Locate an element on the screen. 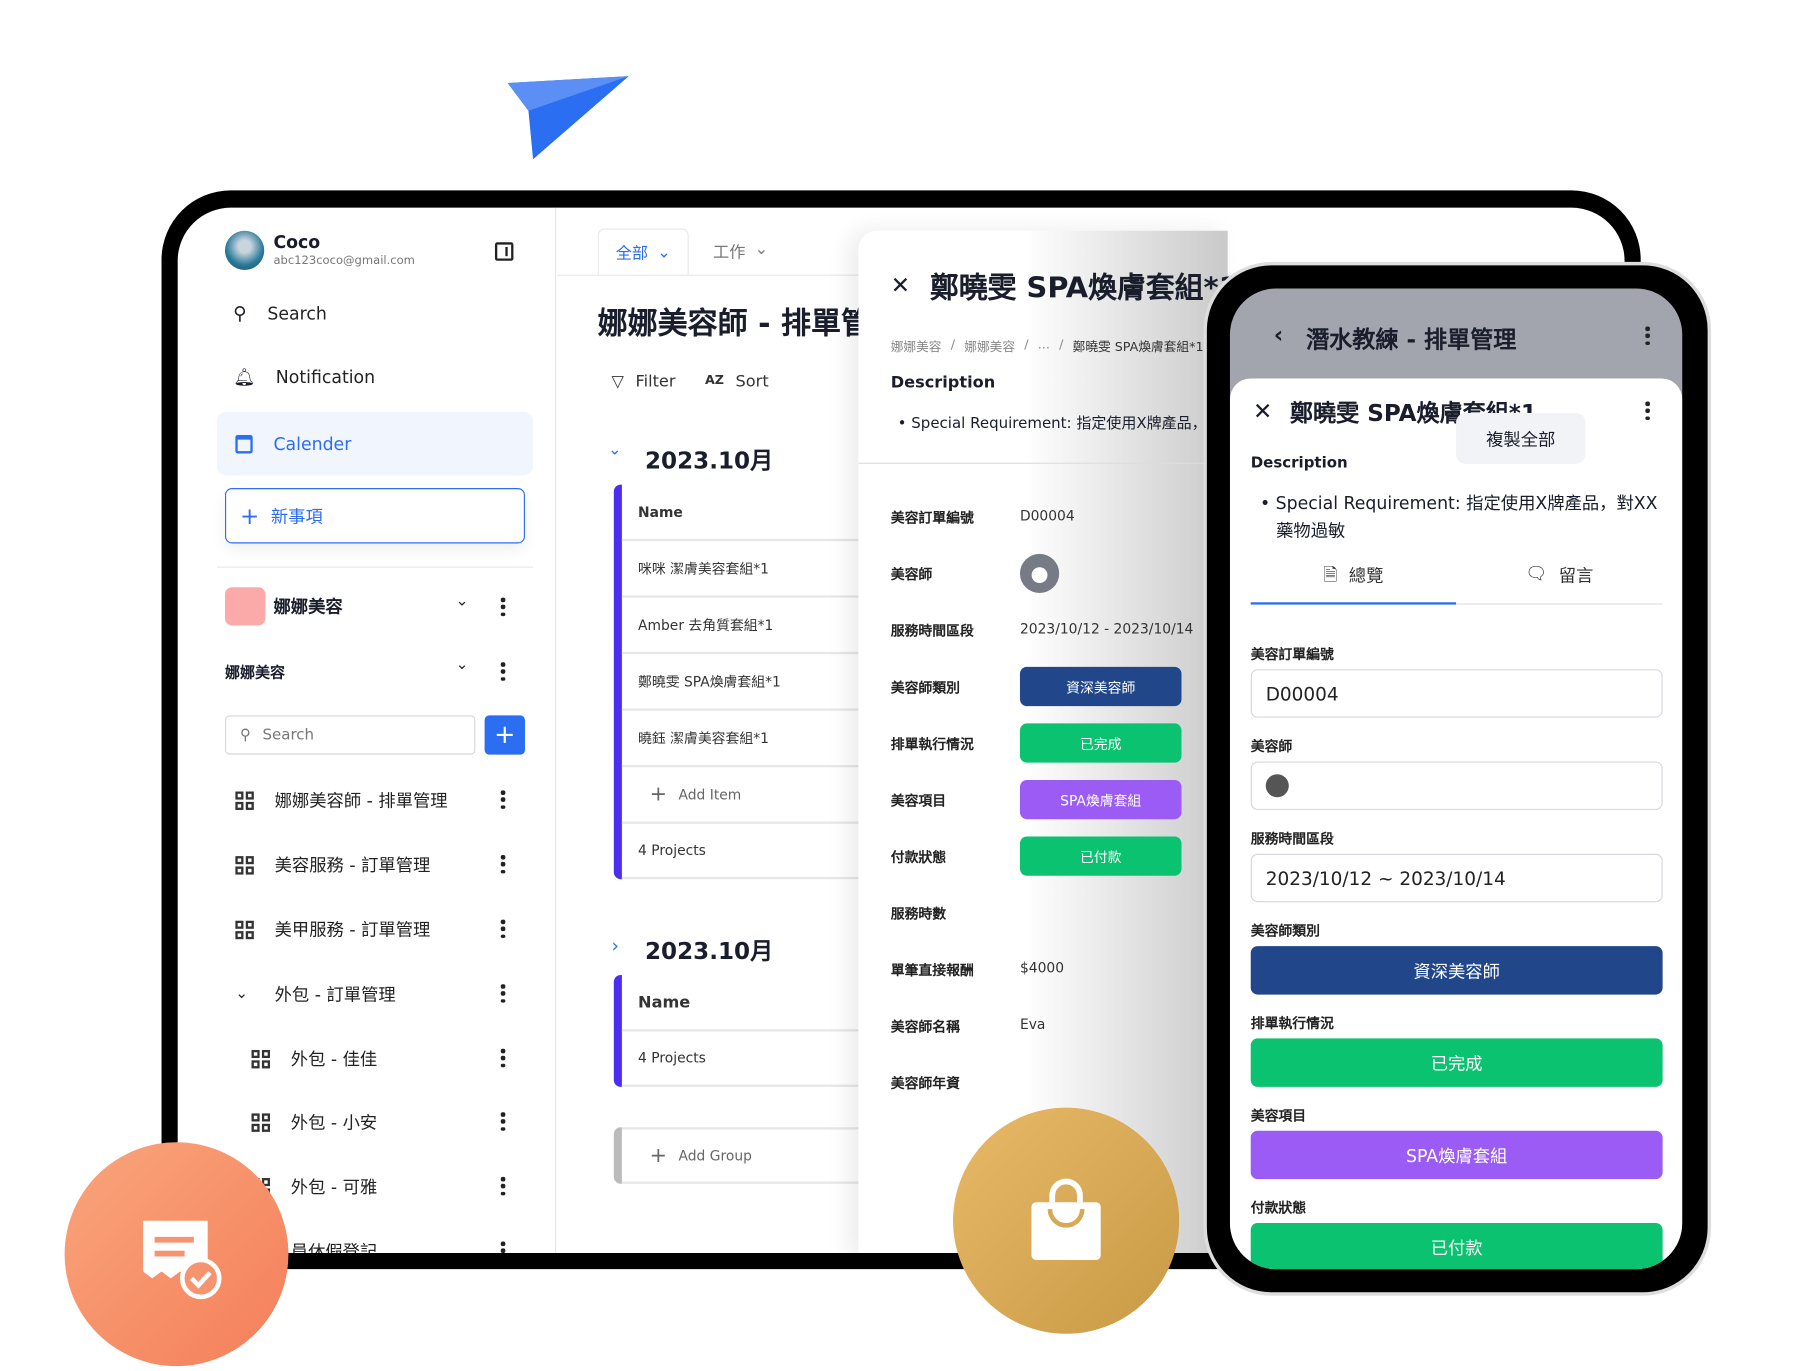 This screenshot has width=1800, height=1371. page-title: 娜娜美容師 - 排單管理 is located at coordinates (749, 324).